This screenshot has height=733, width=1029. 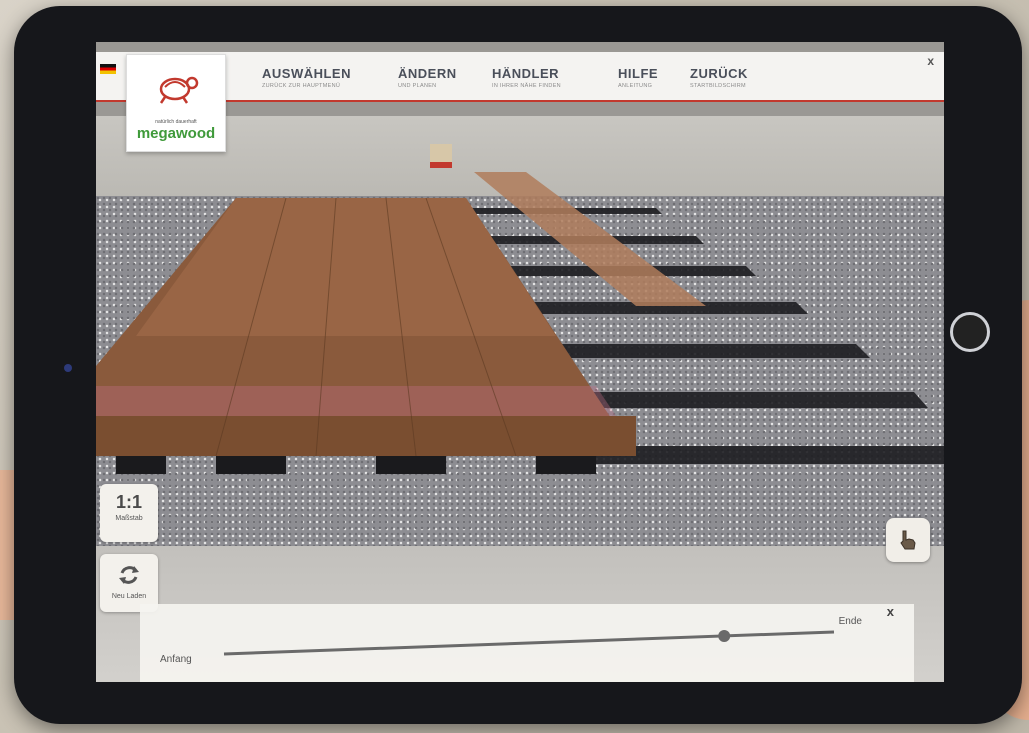 What do you see at coordinates (129, 575) in the screenshot?
I see `reload-icon` at bounding box center [129, 575].